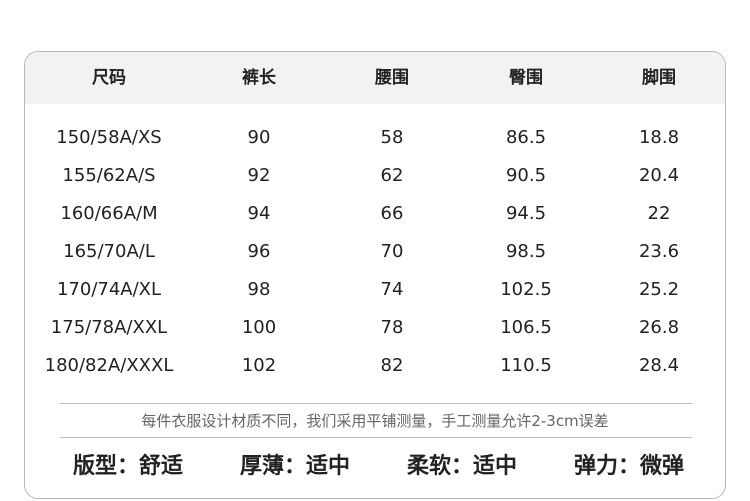  I want to click on cell-hem: 18.8, so click(659, 137).